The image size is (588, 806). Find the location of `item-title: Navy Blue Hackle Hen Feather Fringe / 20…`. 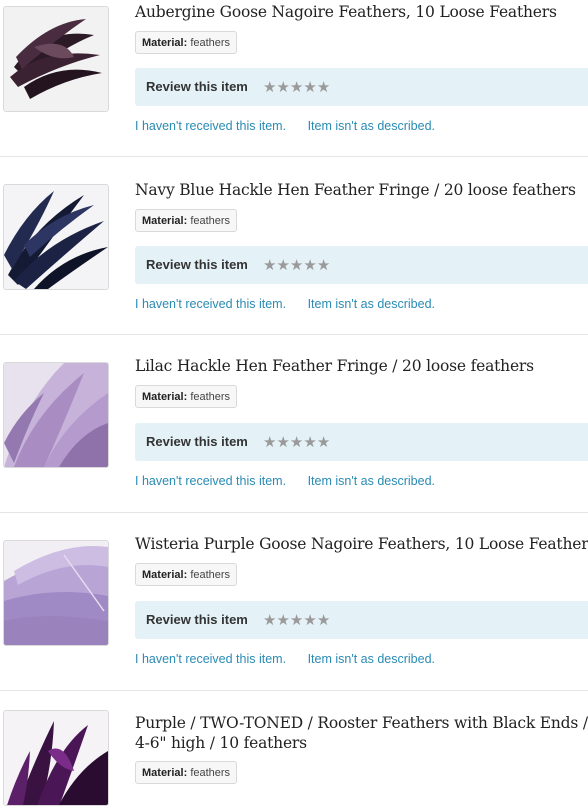

item-title: Navy Blue Hackle Hen Feather Fringe / 20… is located at coordinates (361, 190).